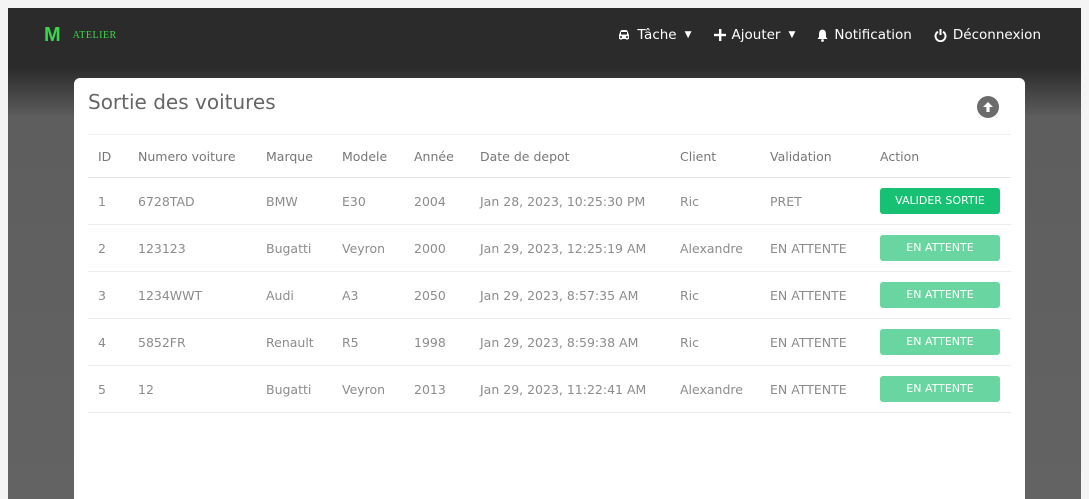 The image size is (1089, 499). Describe the element at coordinates (294, 342) in the screenshot. I see `cell-marque: Renault` at that location.